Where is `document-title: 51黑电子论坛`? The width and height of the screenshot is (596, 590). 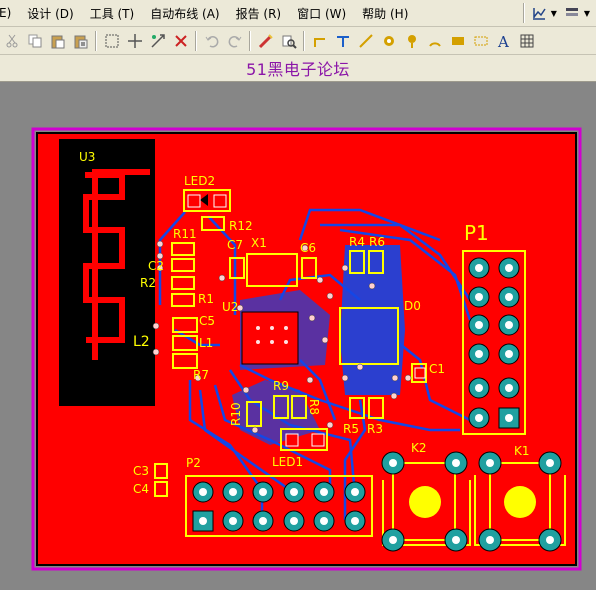
document-title: 51黑电子论坛 is located at coordinates (298, 69).